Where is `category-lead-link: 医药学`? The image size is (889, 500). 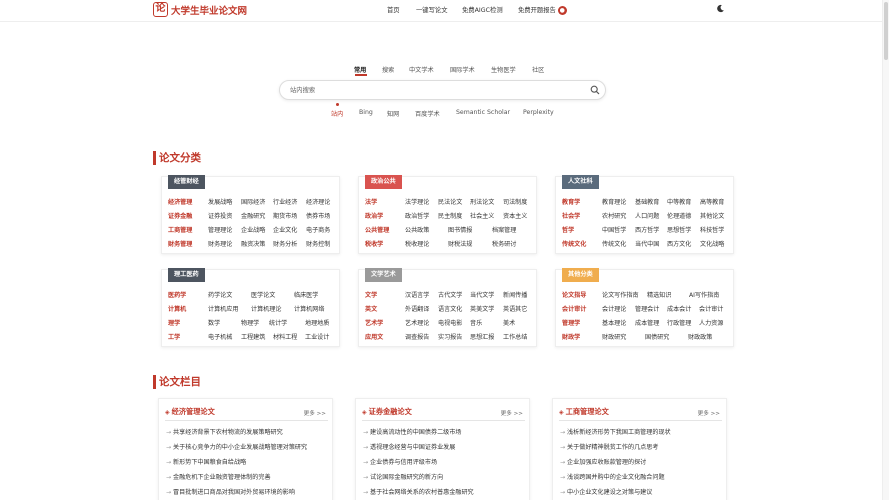 category-lead-link: 医药学 is located at coordinates (177, 296).